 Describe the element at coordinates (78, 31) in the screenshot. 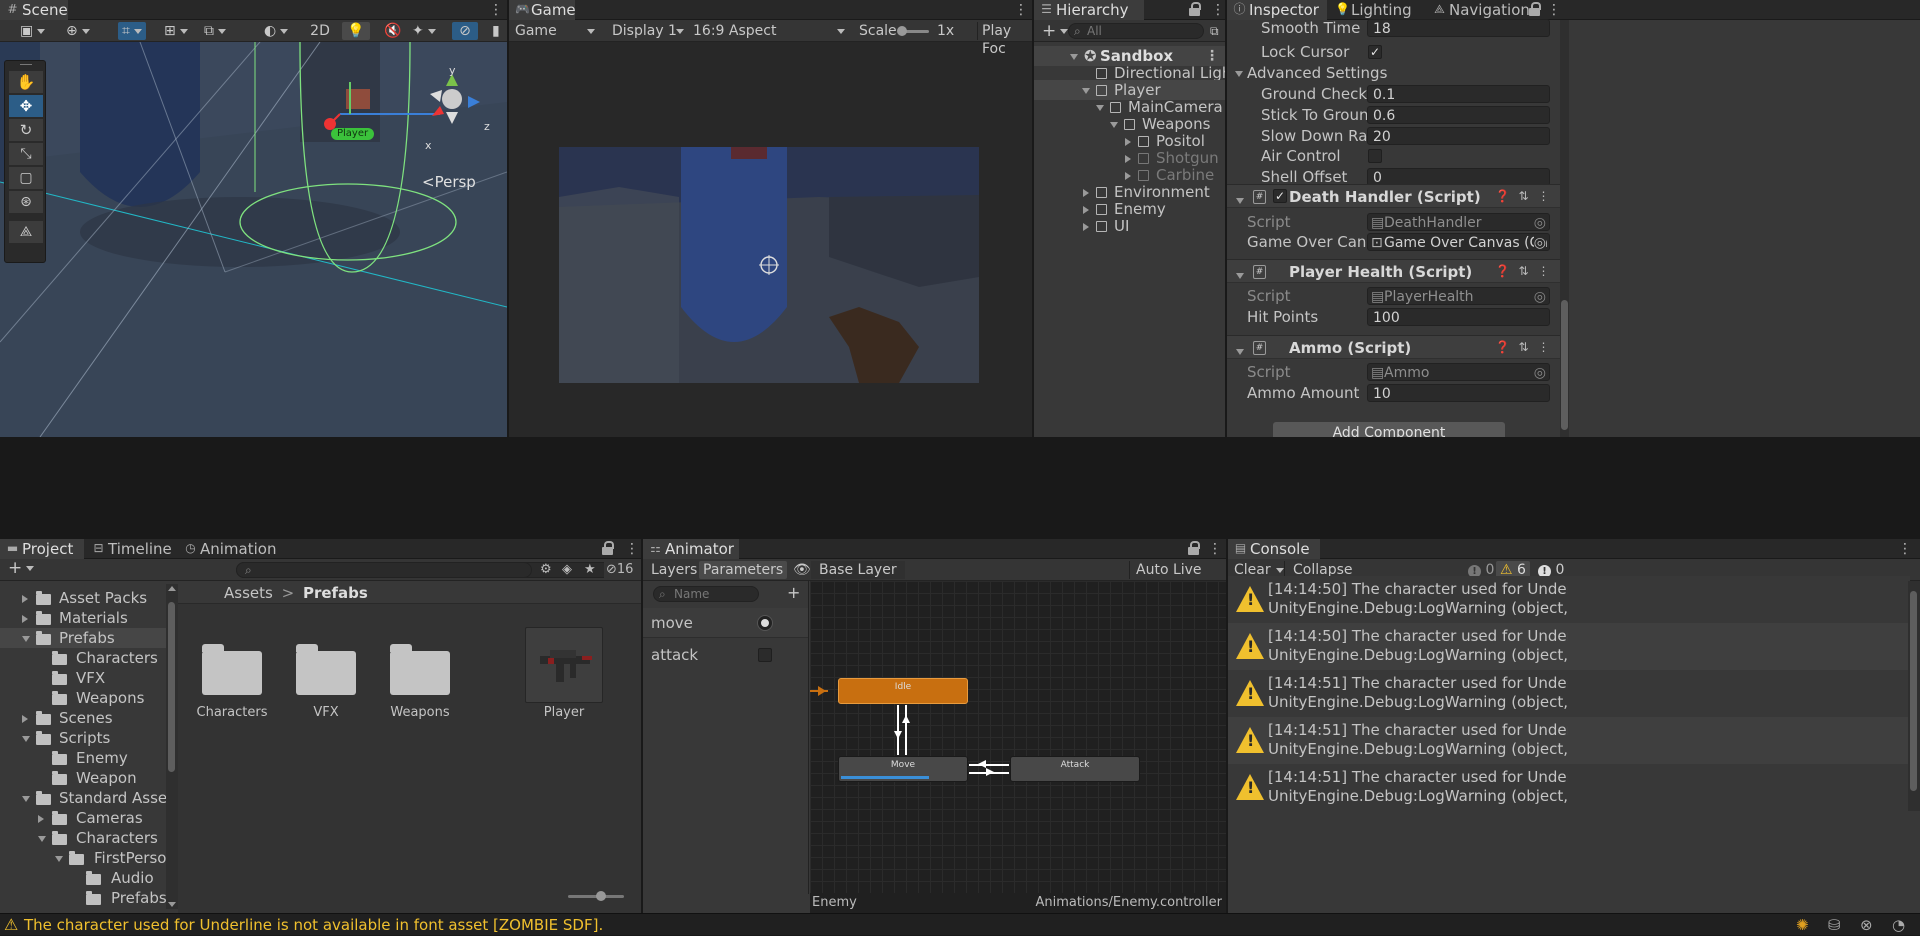

I see `shading-button: ⊕` at that location.